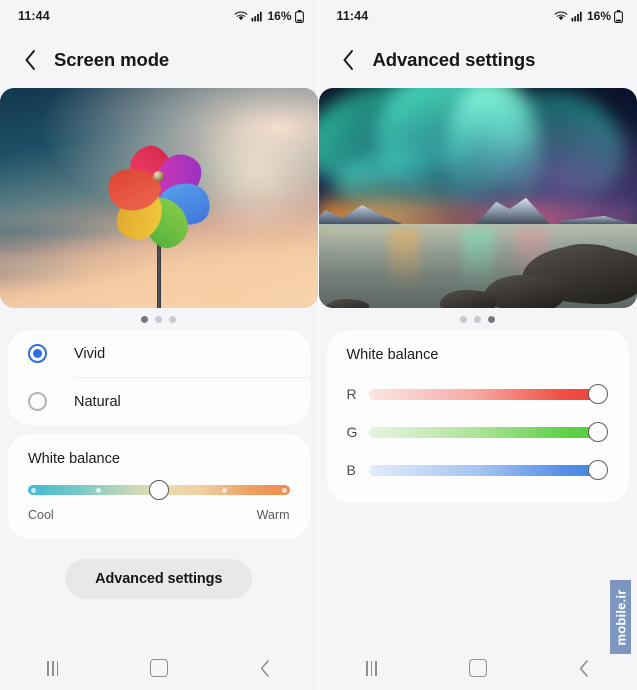  What do you see at coordinates (37, 401) in the screenshot?
I see `radio-natural` at bounding box center [37, 401].